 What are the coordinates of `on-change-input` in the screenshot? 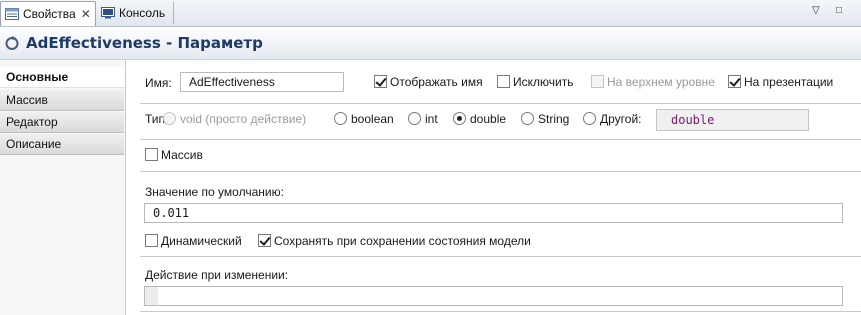 It's located at (493, 296).